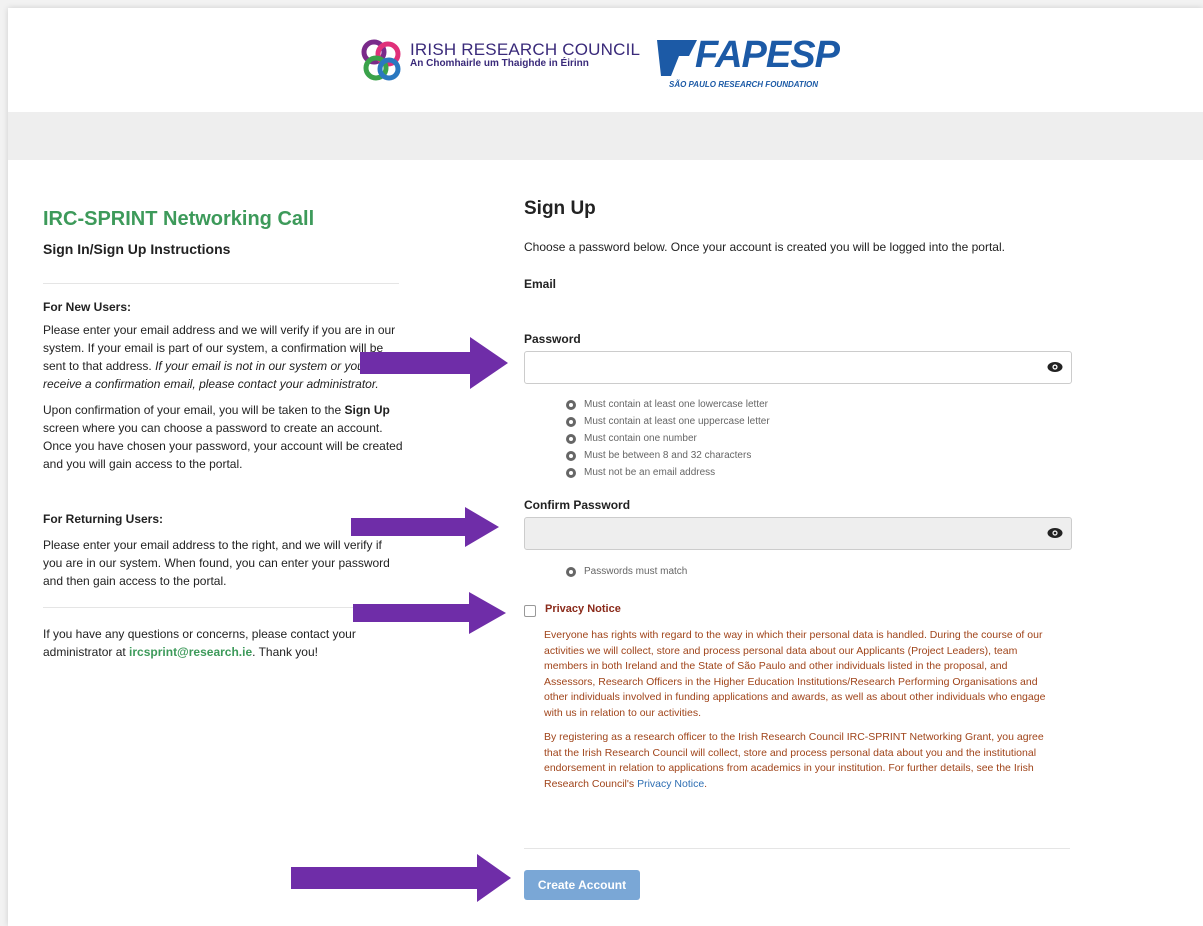 This screenshot has width=1203, height=926. Describe the element at coordinates (530, 611) in the screenshot. I see `privacy-checkbox` at that location.